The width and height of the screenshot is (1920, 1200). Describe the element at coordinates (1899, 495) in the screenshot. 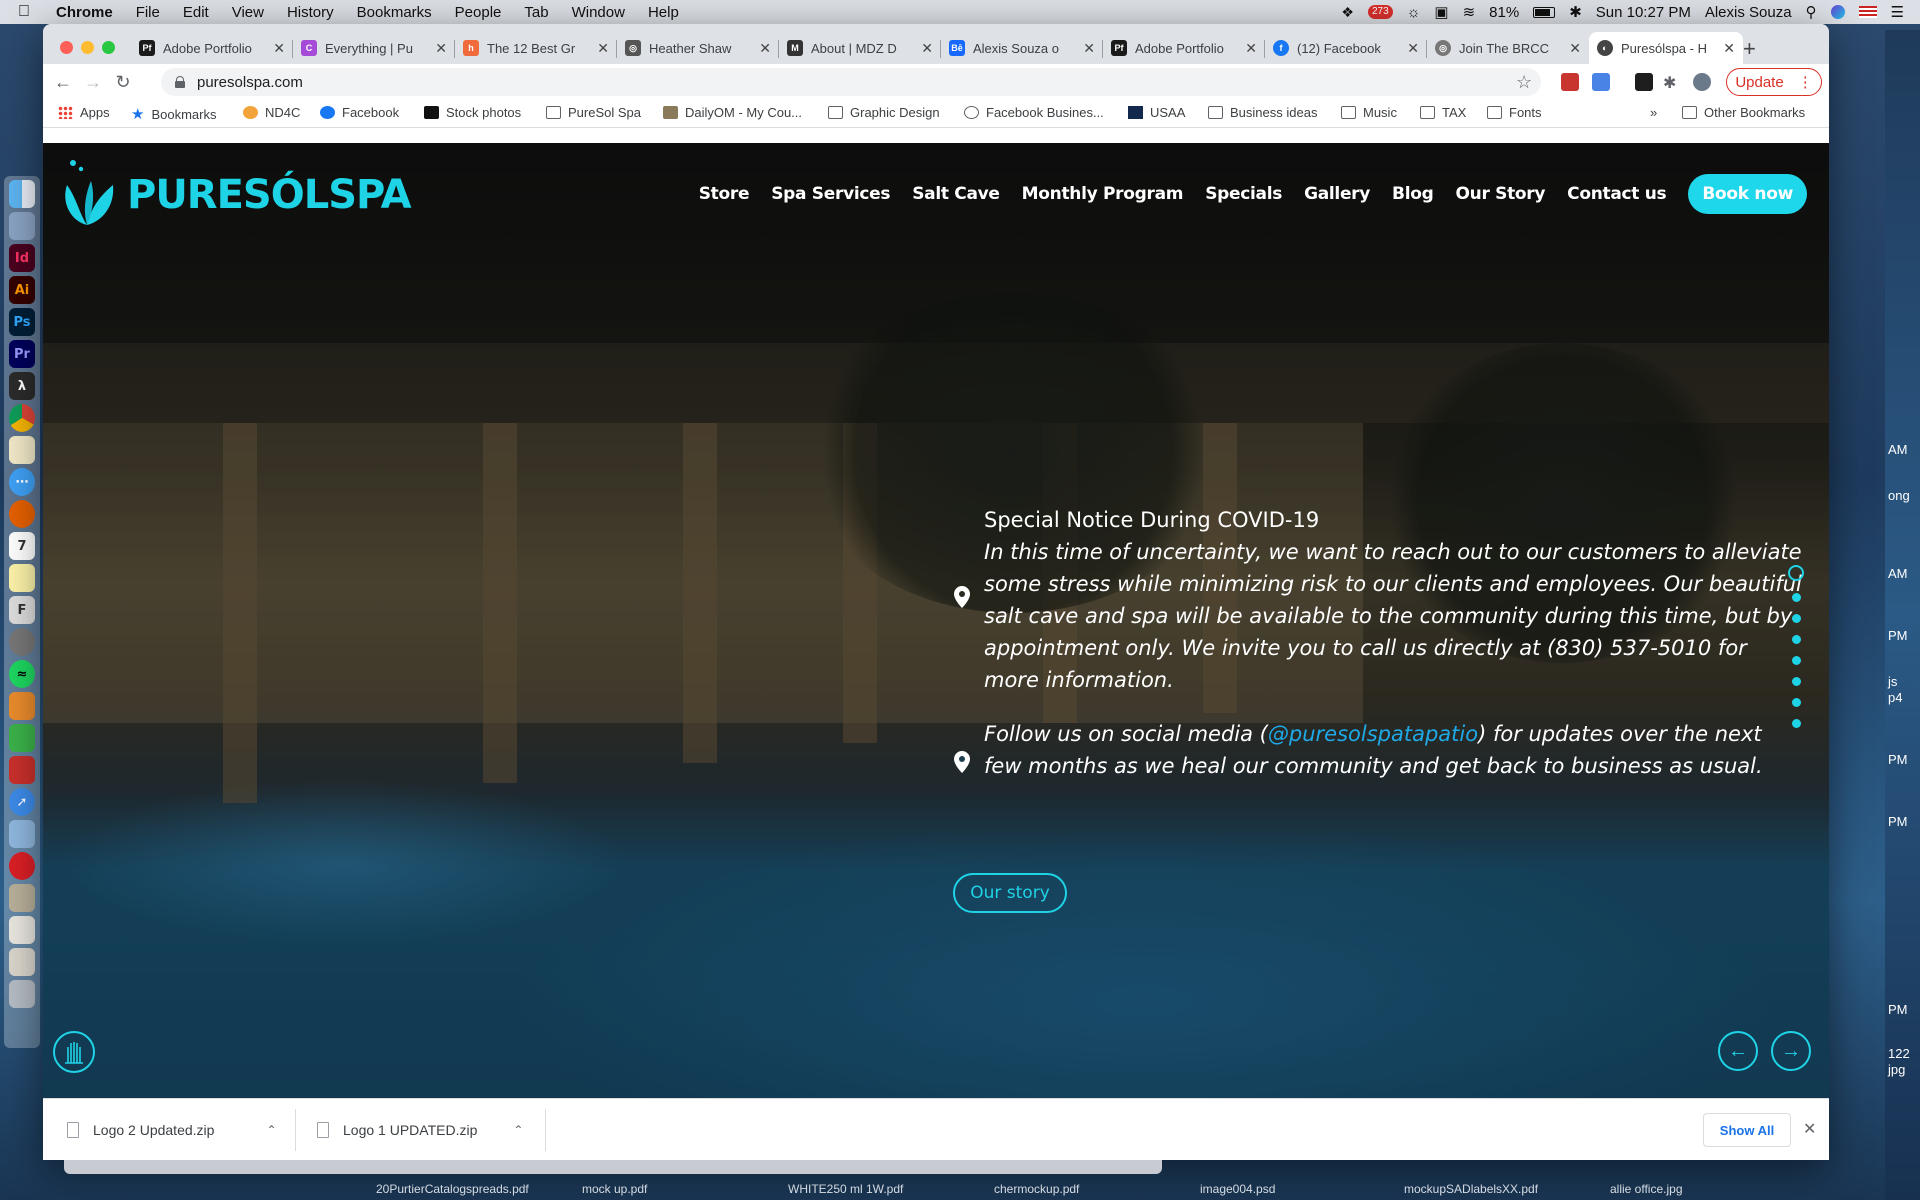

I see `desktop-file-label: ong` at that location.